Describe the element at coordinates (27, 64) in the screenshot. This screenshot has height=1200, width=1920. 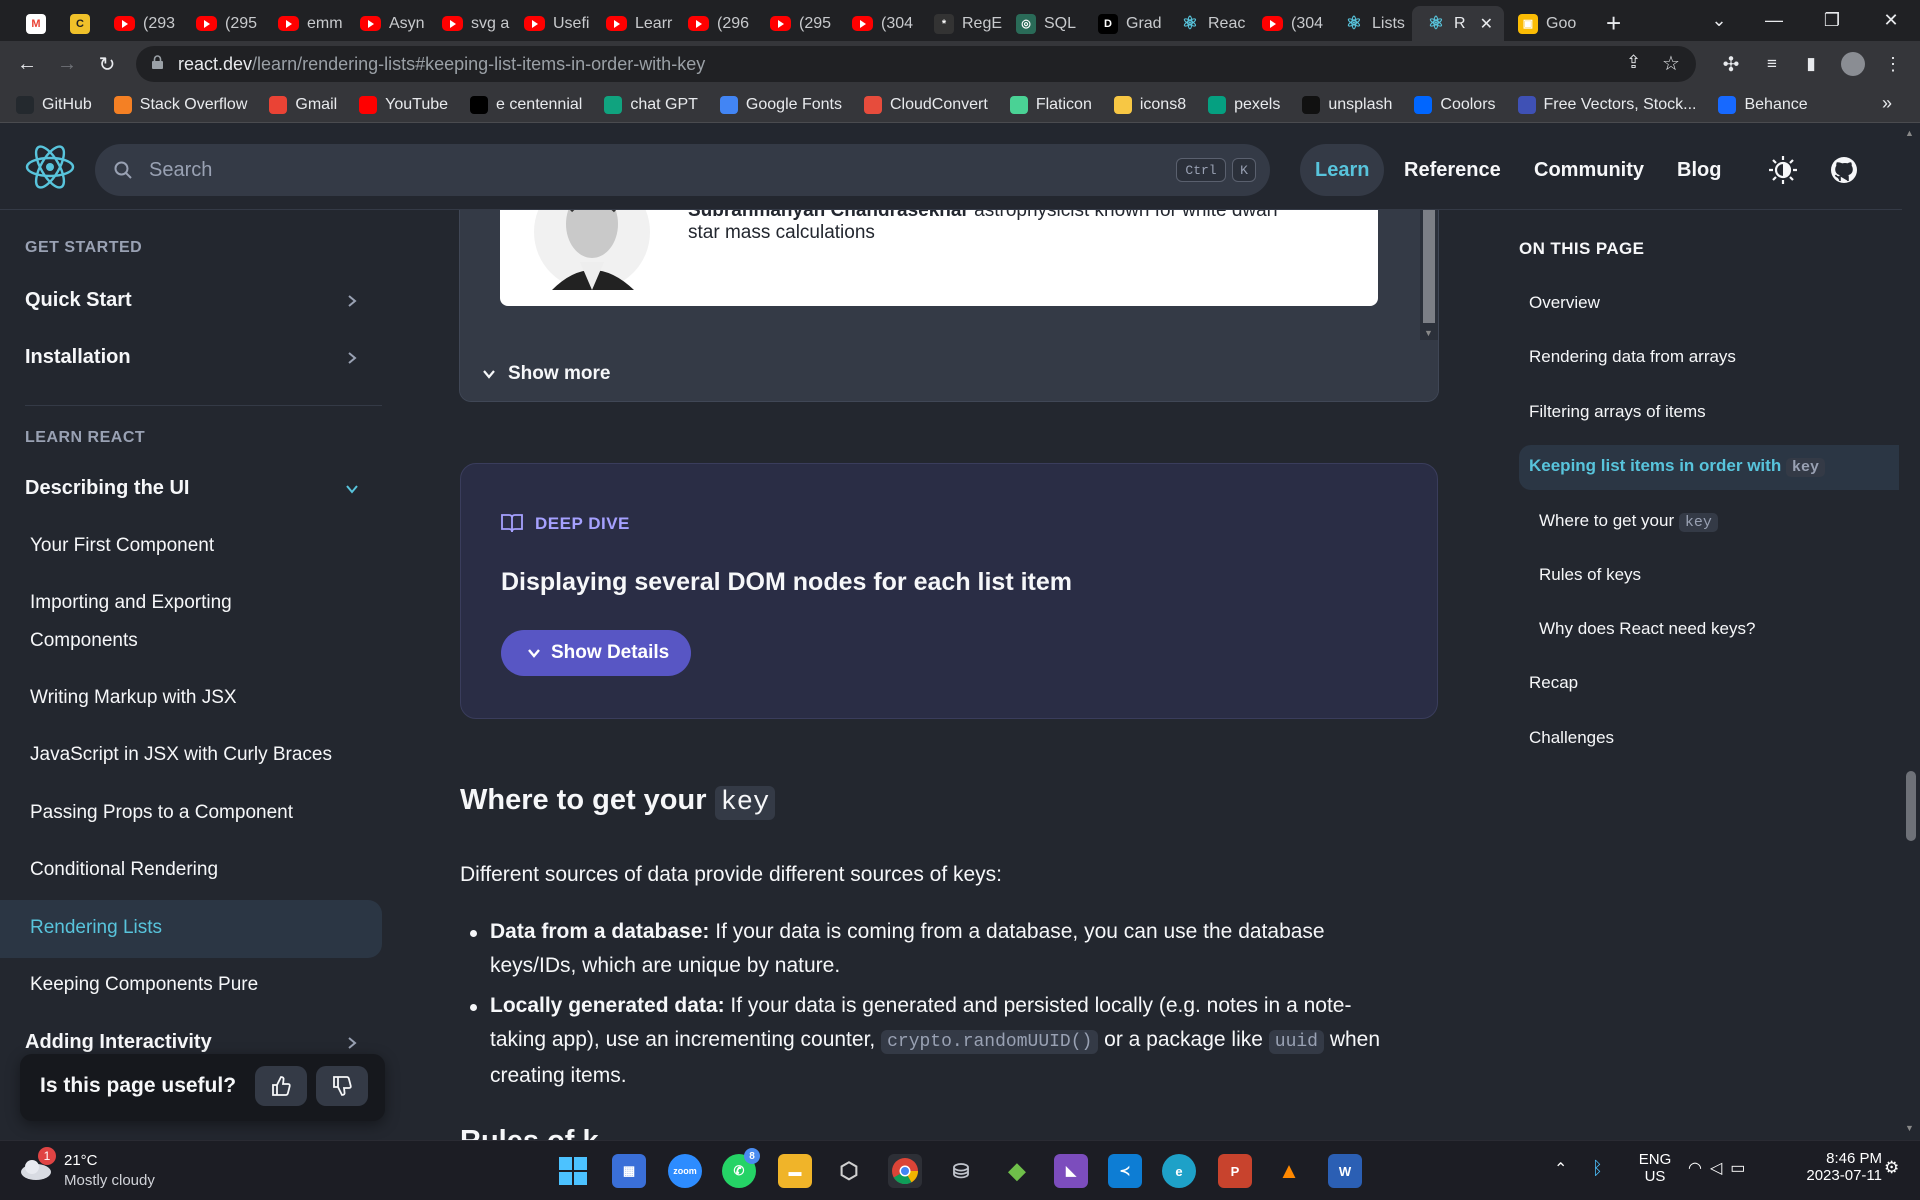
I see `back-button: ←` at that location.